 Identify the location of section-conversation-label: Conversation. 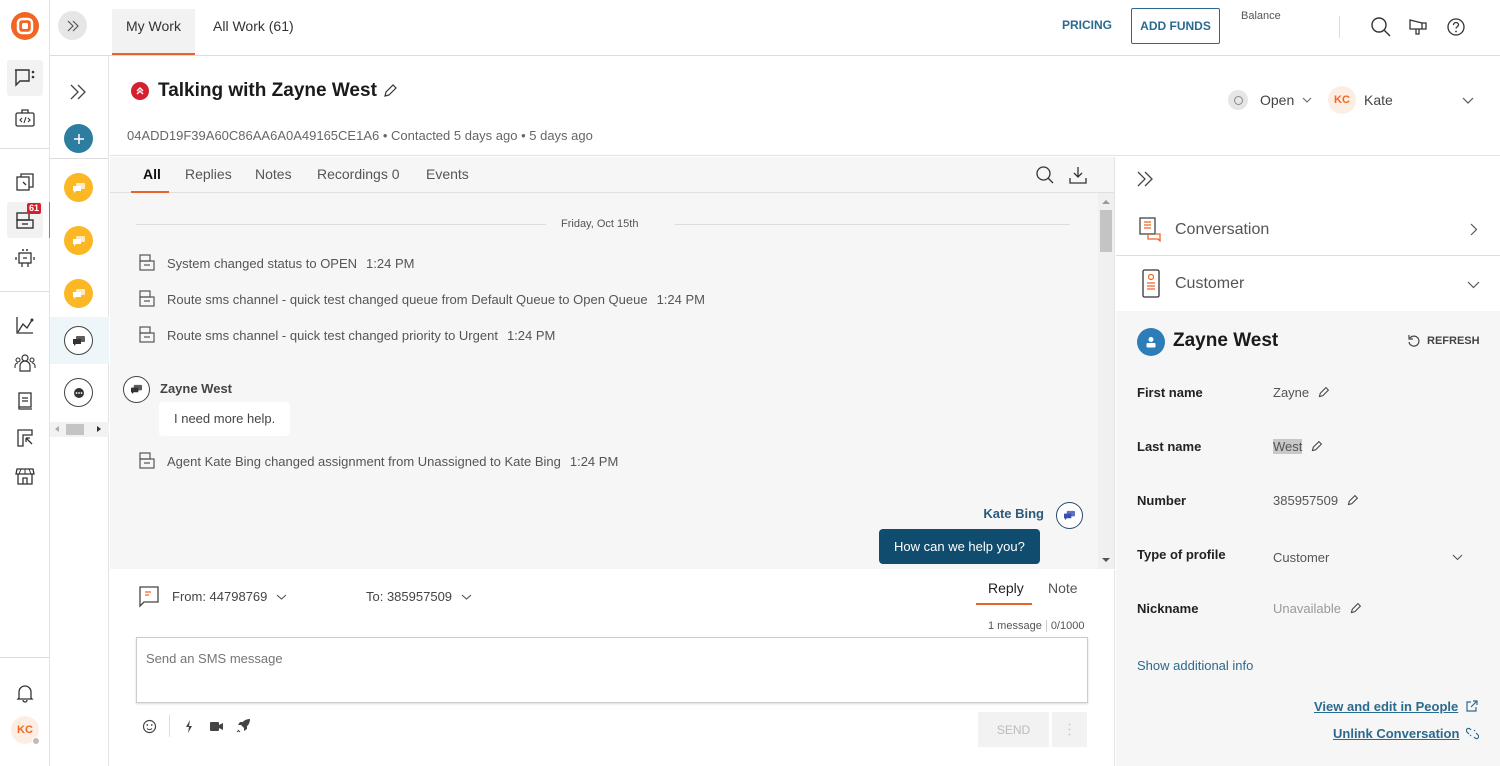
(1222, 229).